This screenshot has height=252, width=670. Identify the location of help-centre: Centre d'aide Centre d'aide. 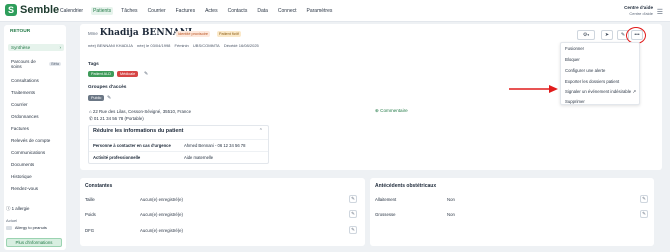
(638, 10).